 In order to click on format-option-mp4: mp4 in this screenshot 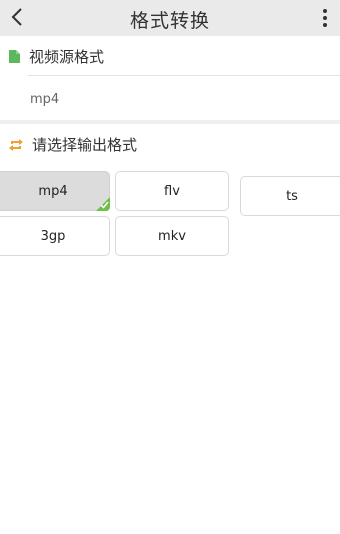, I will do `click(55, 191)`.